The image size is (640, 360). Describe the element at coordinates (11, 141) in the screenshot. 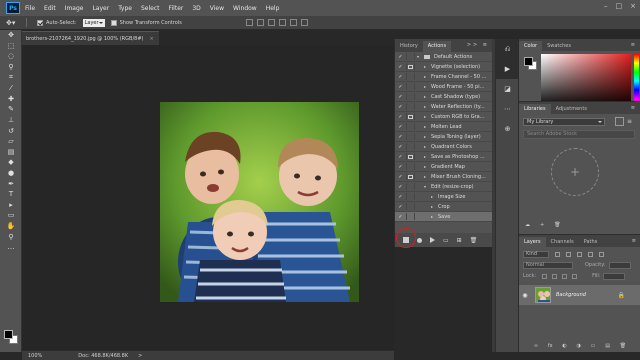

I see `eraser-tool-icon: ▱` at that location.